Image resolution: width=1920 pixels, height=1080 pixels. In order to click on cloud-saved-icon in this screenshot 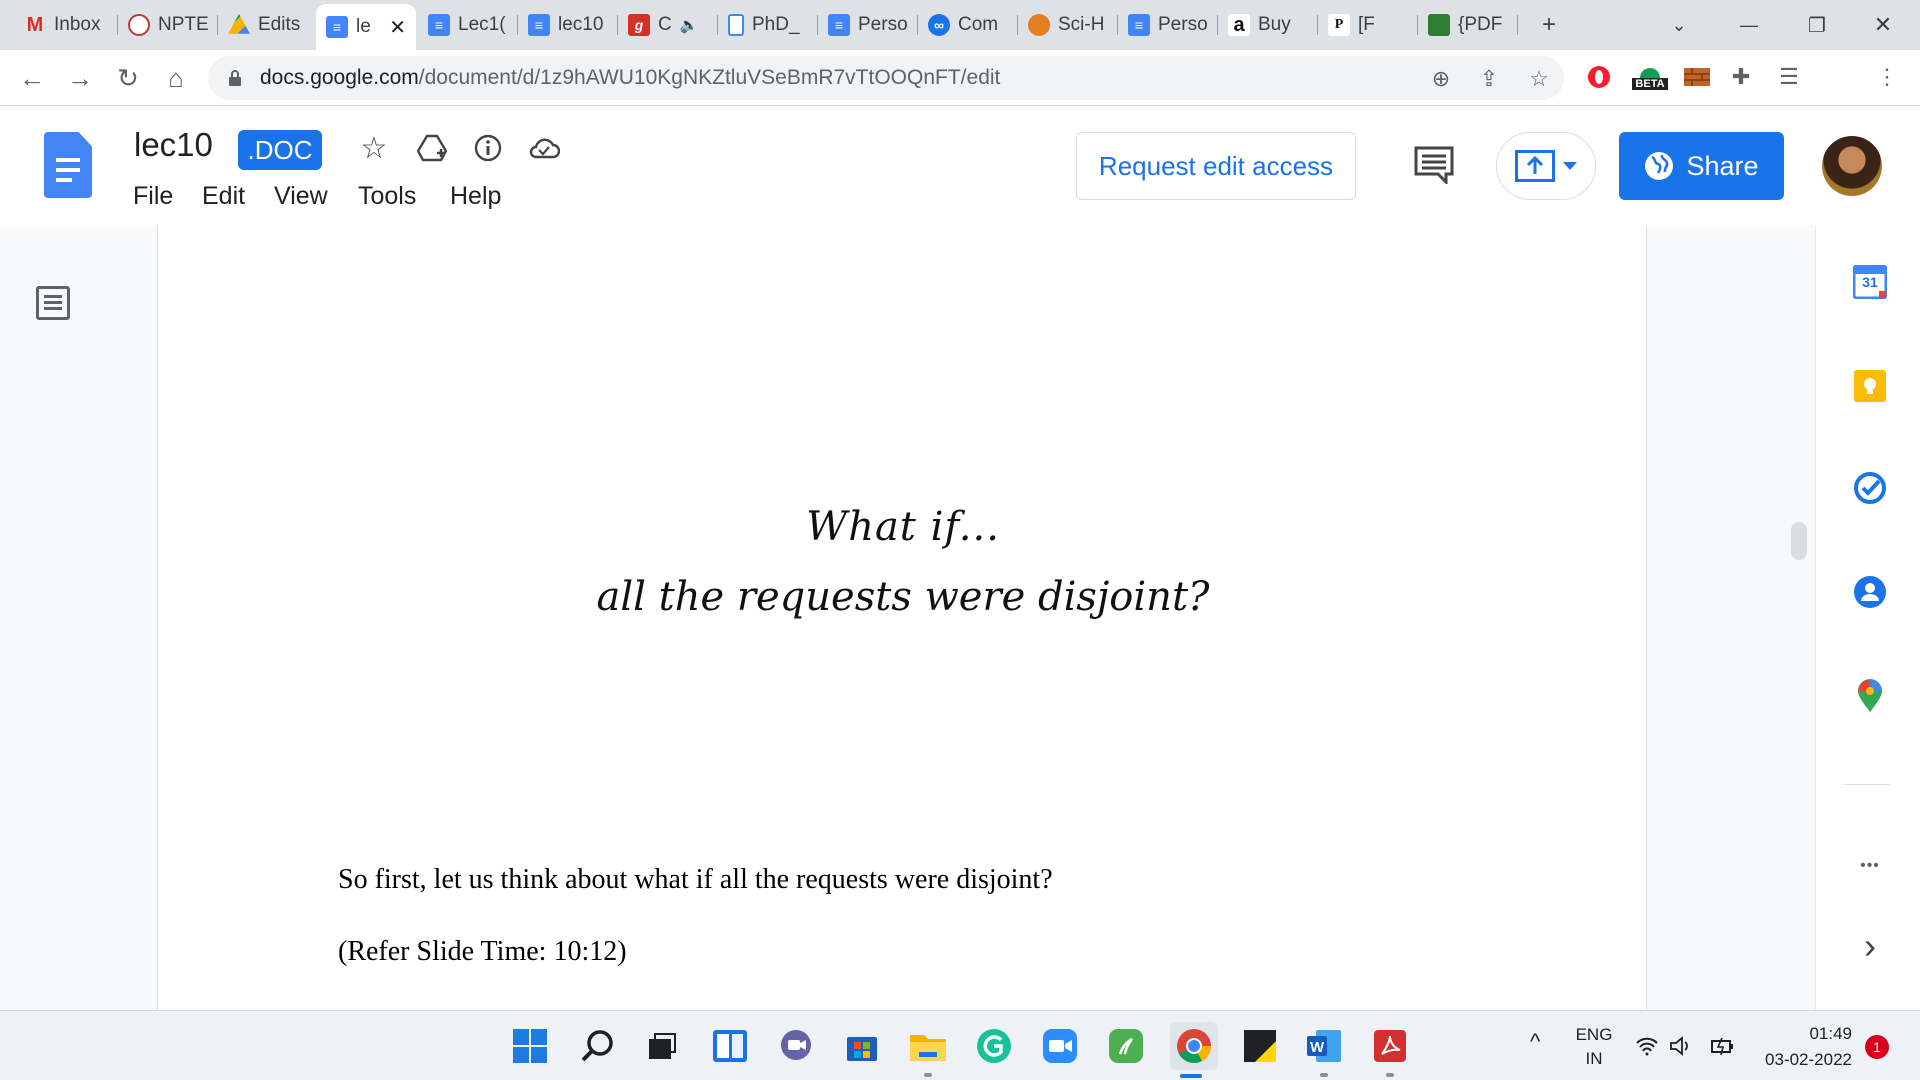, I will do `click(544, 148)`.